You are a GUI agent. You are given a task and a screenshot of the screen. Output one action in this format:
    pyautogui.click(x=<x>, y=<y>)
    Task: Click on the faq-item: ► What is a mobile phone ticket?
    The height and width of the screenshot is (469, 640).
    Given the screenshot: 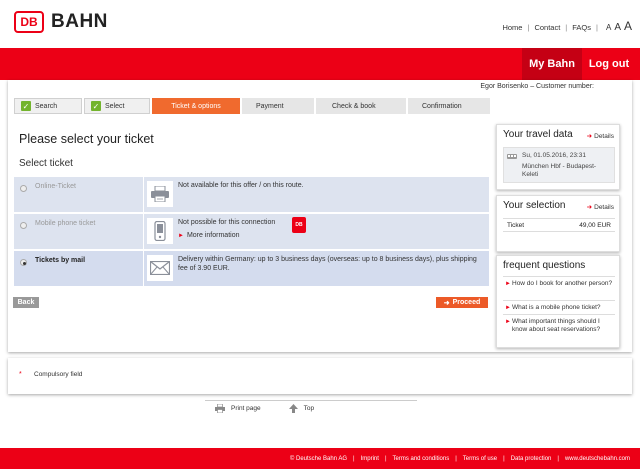 What is the action you would take?
    pyautogui.click(x=559, y=307)
    